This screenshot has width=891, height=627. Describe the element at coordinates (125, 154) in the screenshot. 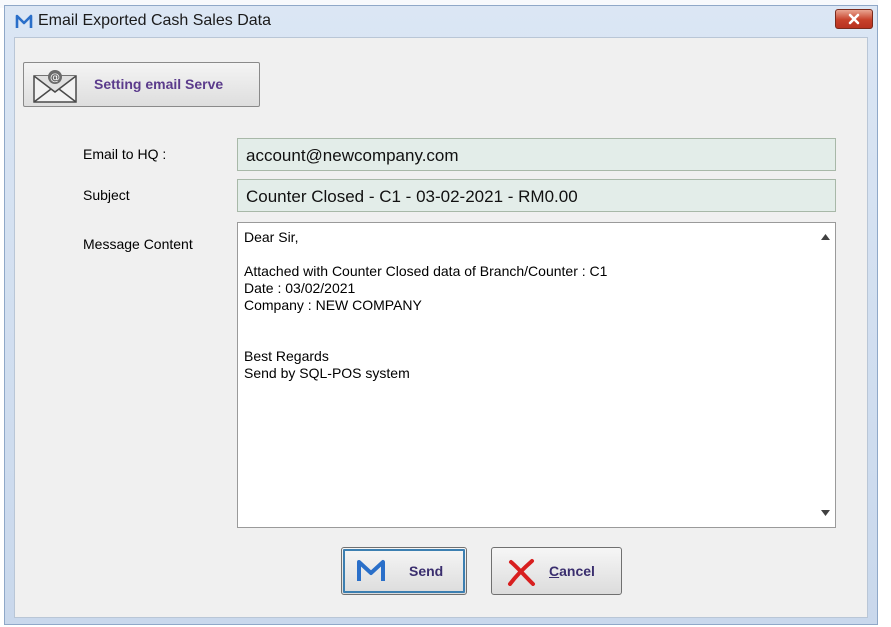

I see `email-to-hq-label: Email to HQ :` at that location.